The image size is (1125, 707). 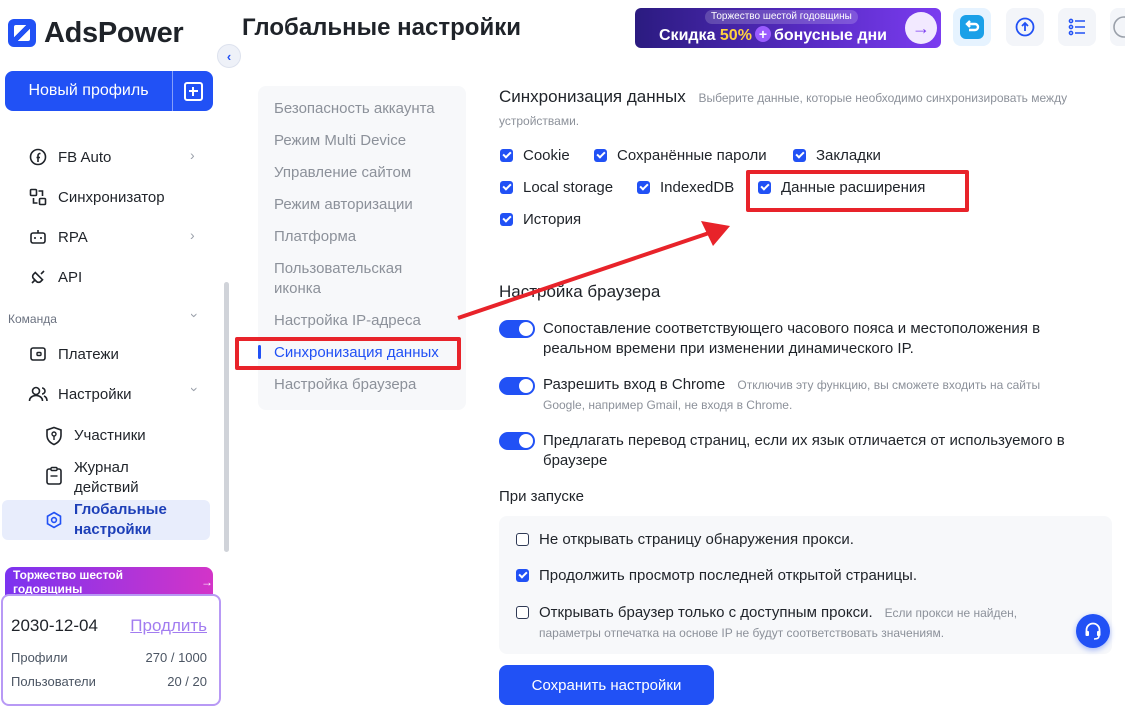 I want to click on annotation-arrow, so click(x=593, y=270).